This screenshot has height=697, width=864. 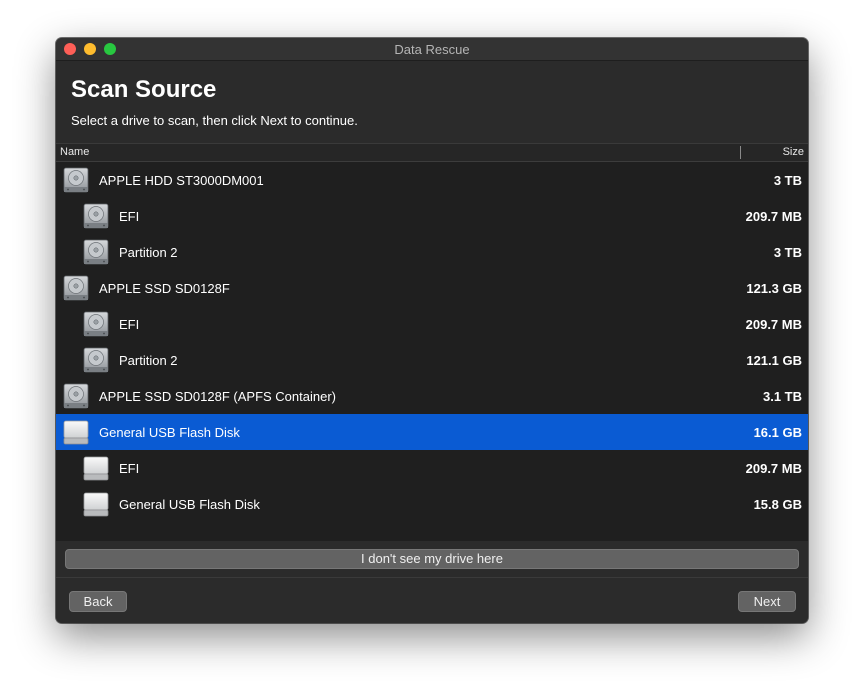 What do you see at coordinates (432, 360) in the screenshot?
I see `drive-row: Partition 2 121.1 GB` at bounding box center [432, 360].